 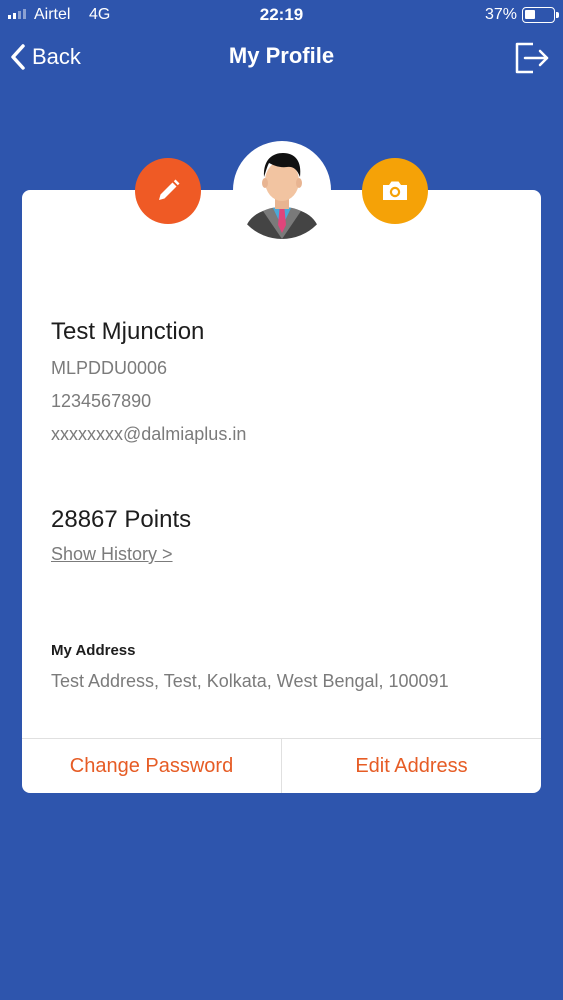 I want to click on battery-icon, so click(x=540, y=15).